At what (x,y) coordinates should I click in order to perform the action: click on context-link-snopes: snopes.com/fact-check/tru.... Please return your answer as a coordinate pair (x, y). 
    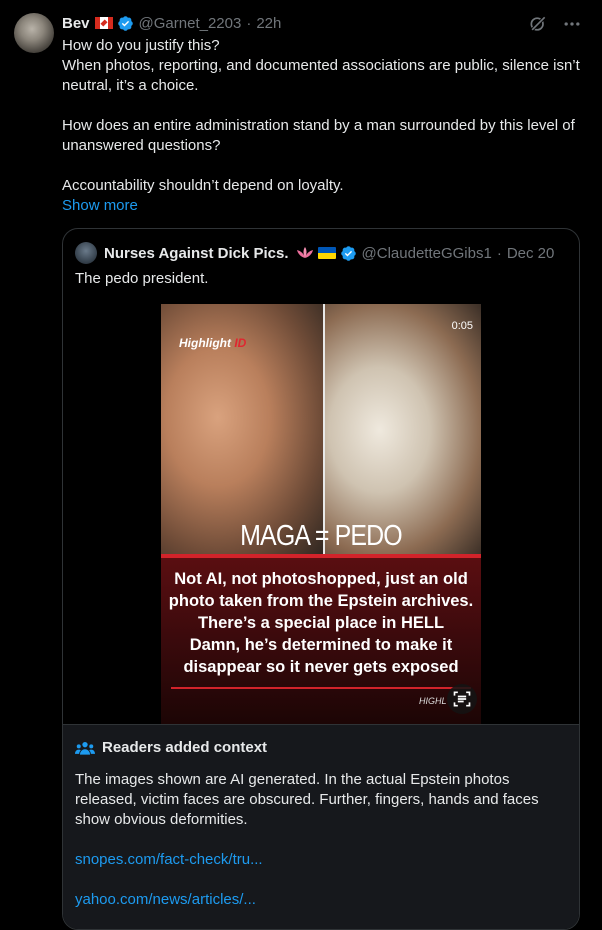
    Looking at the image, I should click on (169, 860).